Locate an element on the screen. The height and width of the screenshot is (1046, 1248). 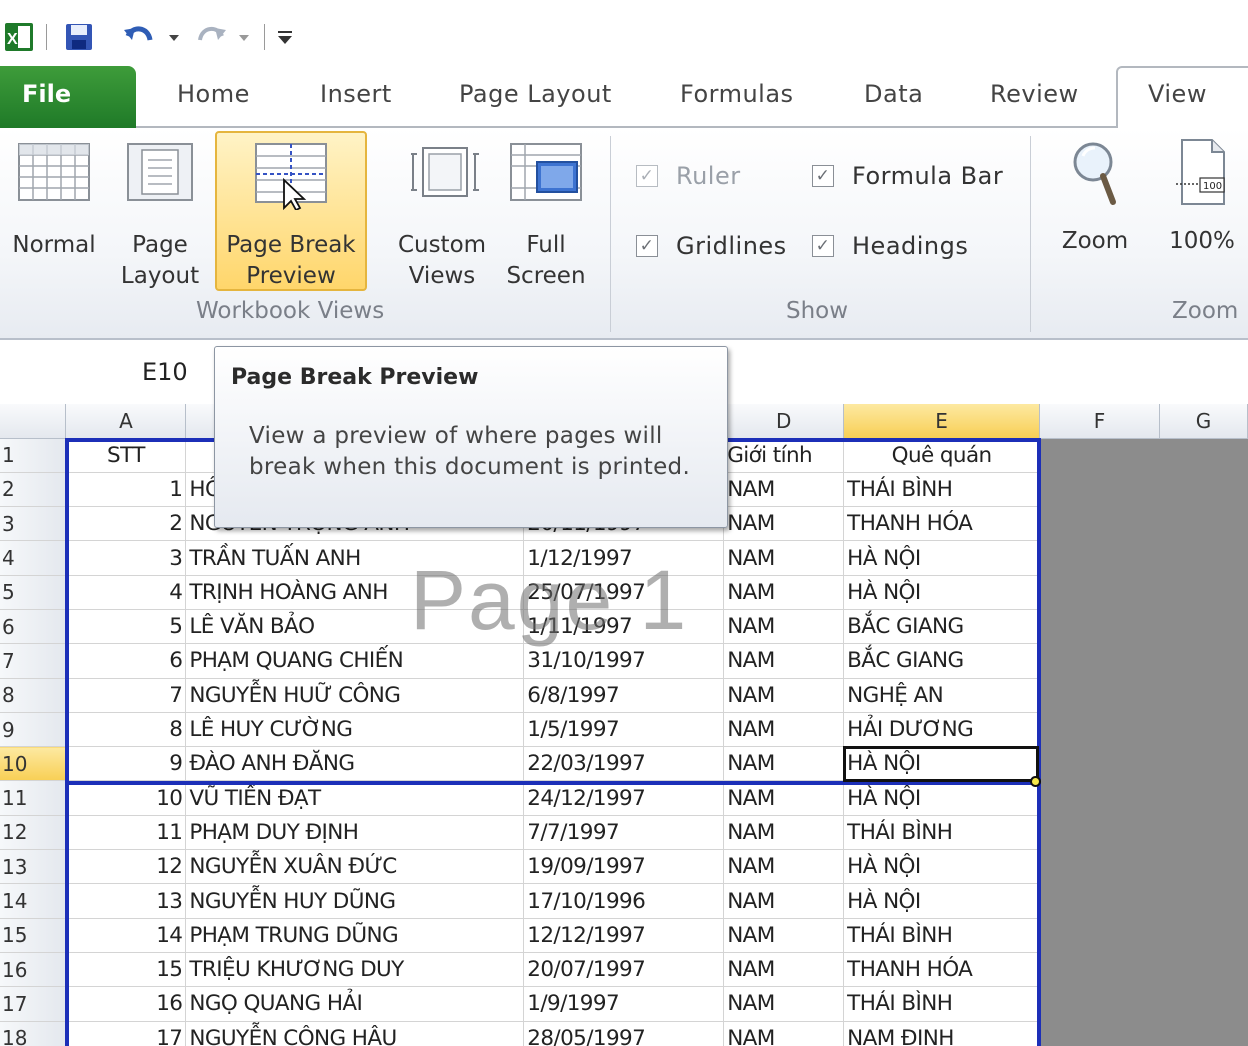
undo-dropdown-icon is located at coordinates (174, 37).